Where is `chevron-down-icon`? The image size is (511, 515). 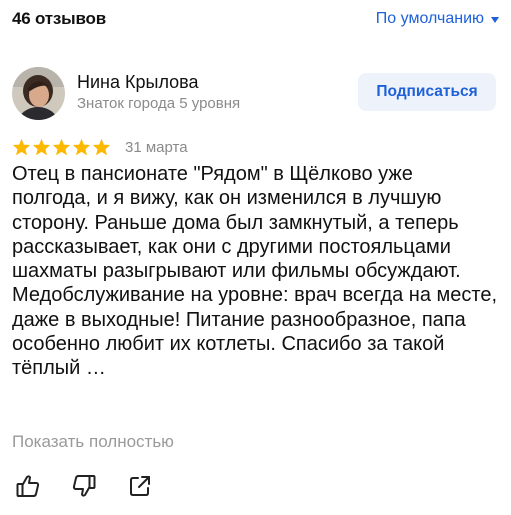
chevron-down-icon is located at coordinates (495, 20).